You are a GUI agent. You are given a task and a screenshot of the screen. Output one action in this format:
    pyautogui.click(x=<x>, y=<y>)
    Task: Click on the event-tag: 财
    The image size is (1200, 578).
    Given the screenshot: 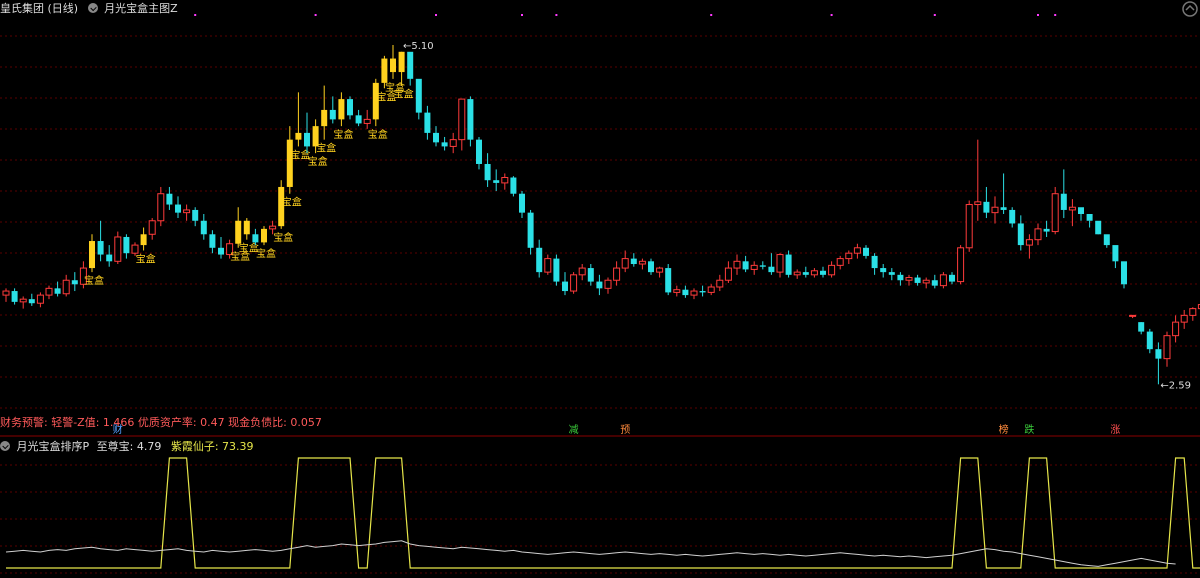 What is the action you would take?
    pyautogui.click(x=118, y=429)
    